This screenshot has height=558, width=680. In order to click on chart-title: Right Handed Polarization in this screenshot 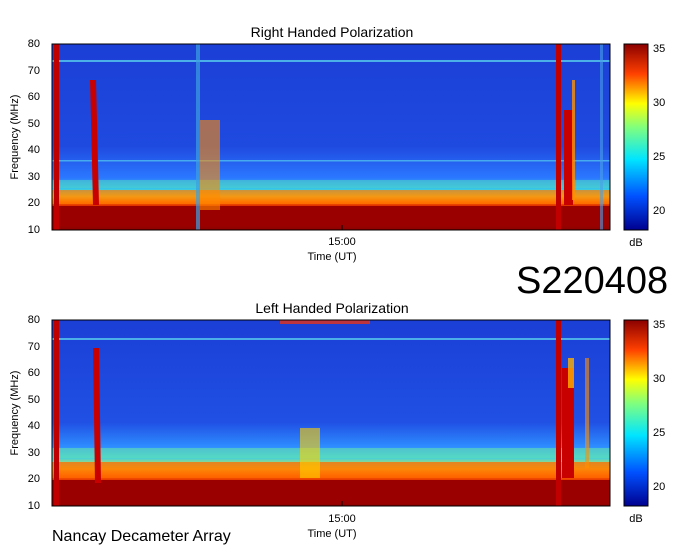, I will do `click(332, 32)`.